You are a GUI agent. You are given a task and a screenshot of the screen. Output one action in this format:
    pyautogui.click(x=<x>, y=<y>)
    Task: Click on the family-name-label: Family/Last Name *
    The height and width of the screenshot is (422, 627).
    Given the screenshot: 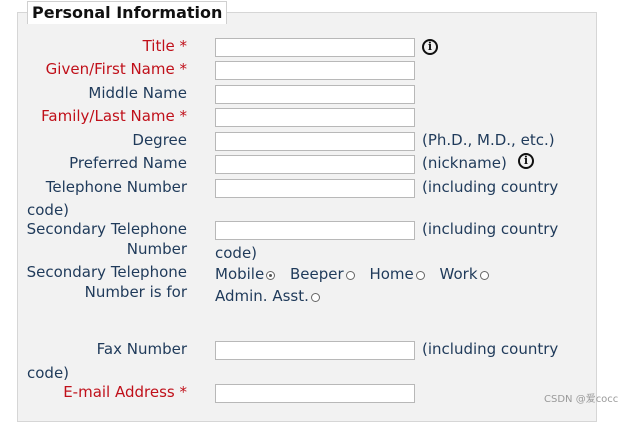 What is the action you would take?
    pyautogui.click(x=114, y=116)
    